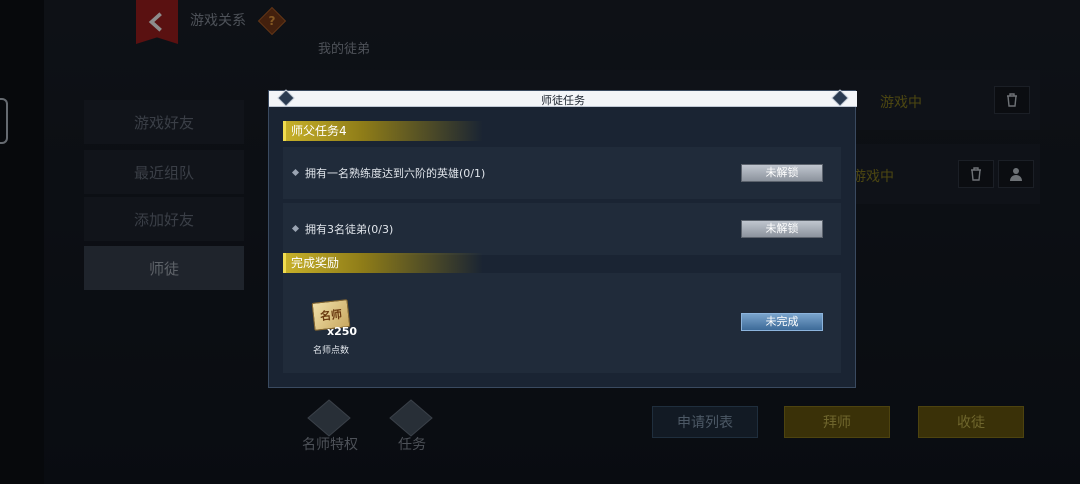 The height and width of the screenshot is (484, 1080). What do you see at coordinates (349, 229) in the screenshot?
I see `task-text: 拥有3名徒弟(0/3)` at bounding box center [349, 229].